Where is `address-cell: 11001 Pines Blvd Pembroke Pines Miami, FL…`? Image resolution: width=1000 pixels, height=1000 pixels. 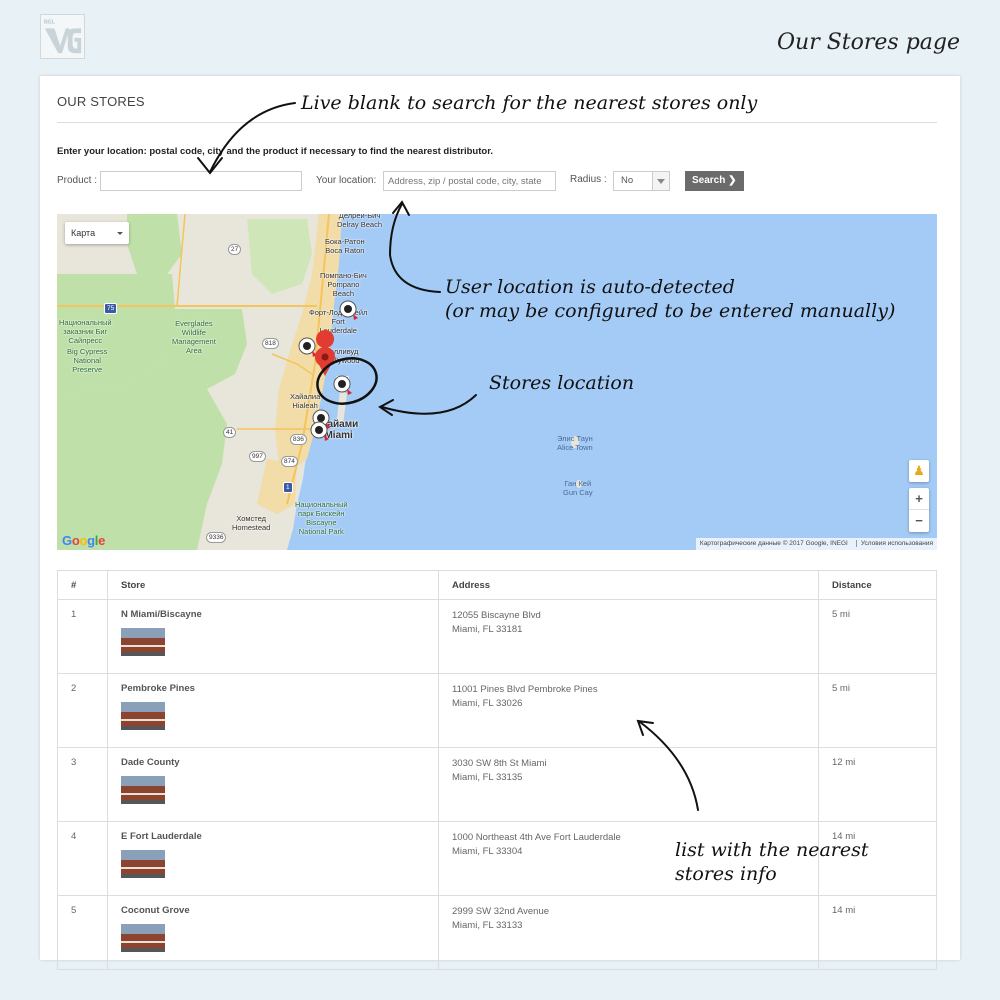 address-cell: 11001 Pines Blvd Pembroke Pines Miami, FL… is located at coordinates (628, 710).